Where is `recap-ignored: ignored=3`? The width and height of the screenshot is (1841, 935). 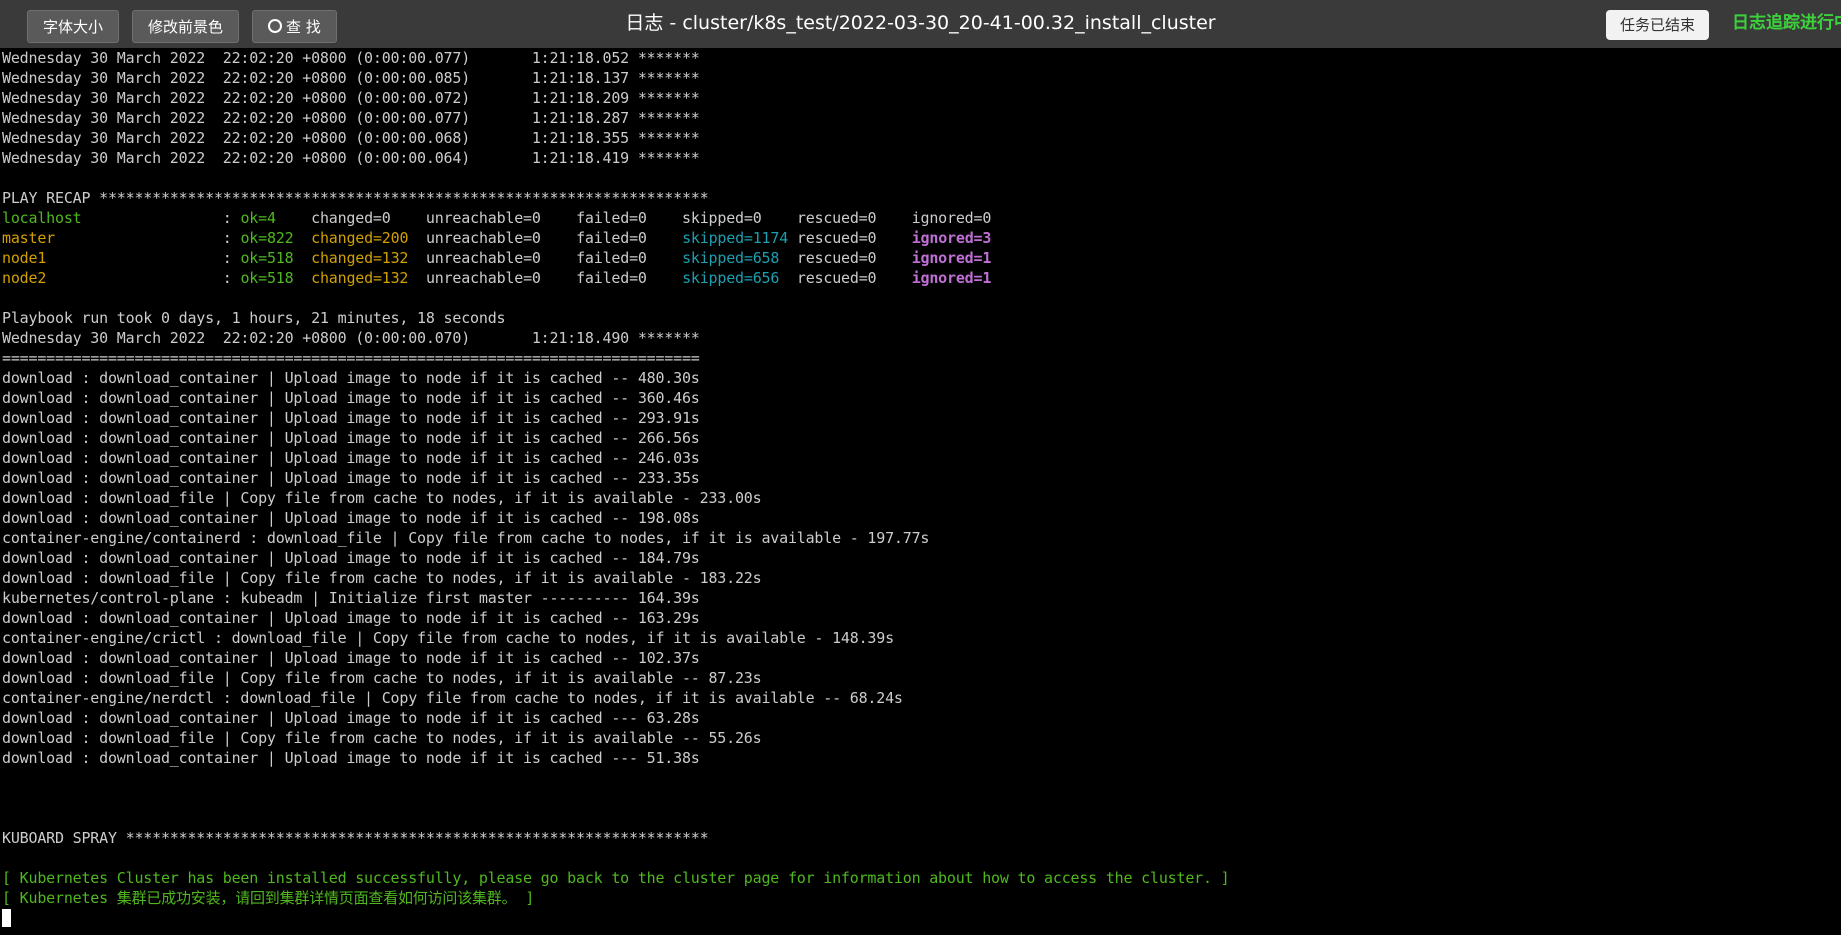
recap-ignored: ignored=3 is located at coordinates (951, 238).